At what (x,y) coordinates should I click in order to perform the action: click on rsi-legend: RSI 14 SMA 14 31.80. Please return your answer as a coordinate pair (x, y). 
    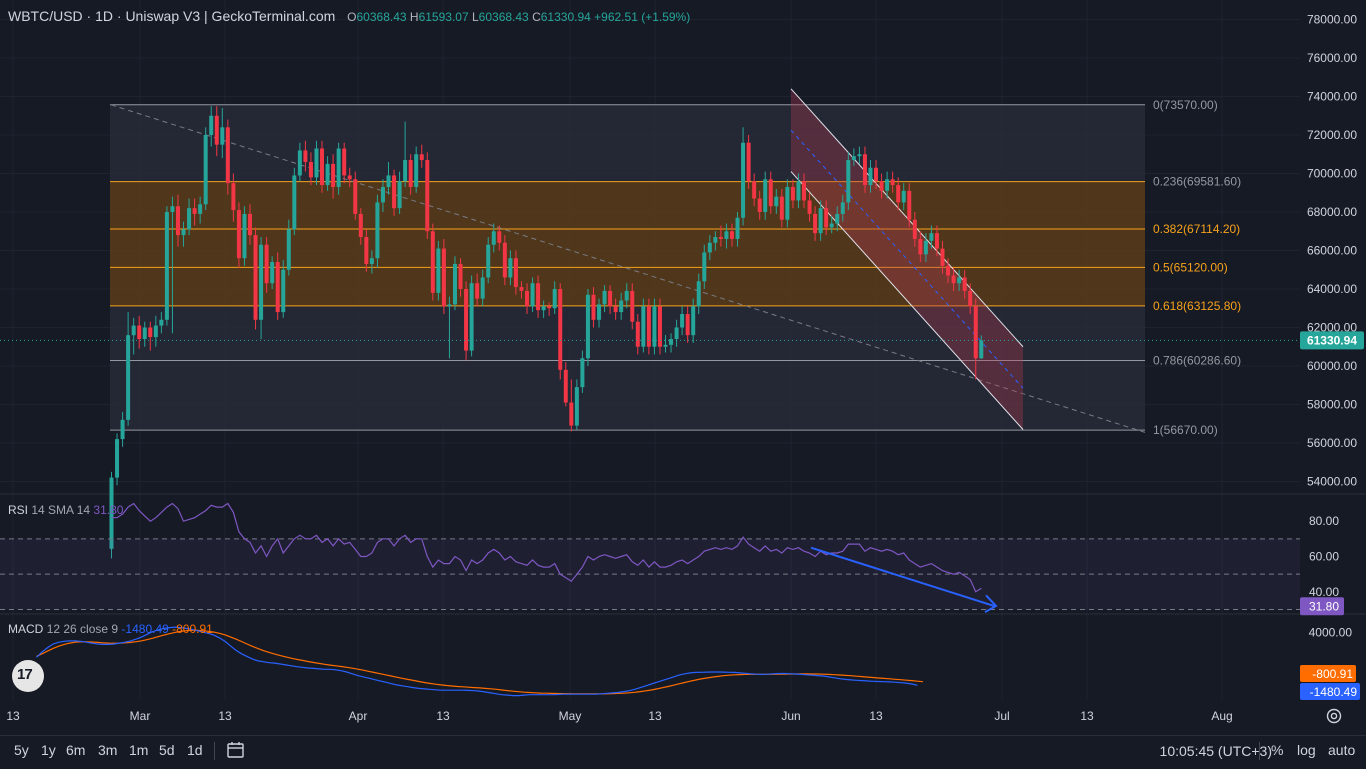
    Looking at the image, I should click on (65, 510).